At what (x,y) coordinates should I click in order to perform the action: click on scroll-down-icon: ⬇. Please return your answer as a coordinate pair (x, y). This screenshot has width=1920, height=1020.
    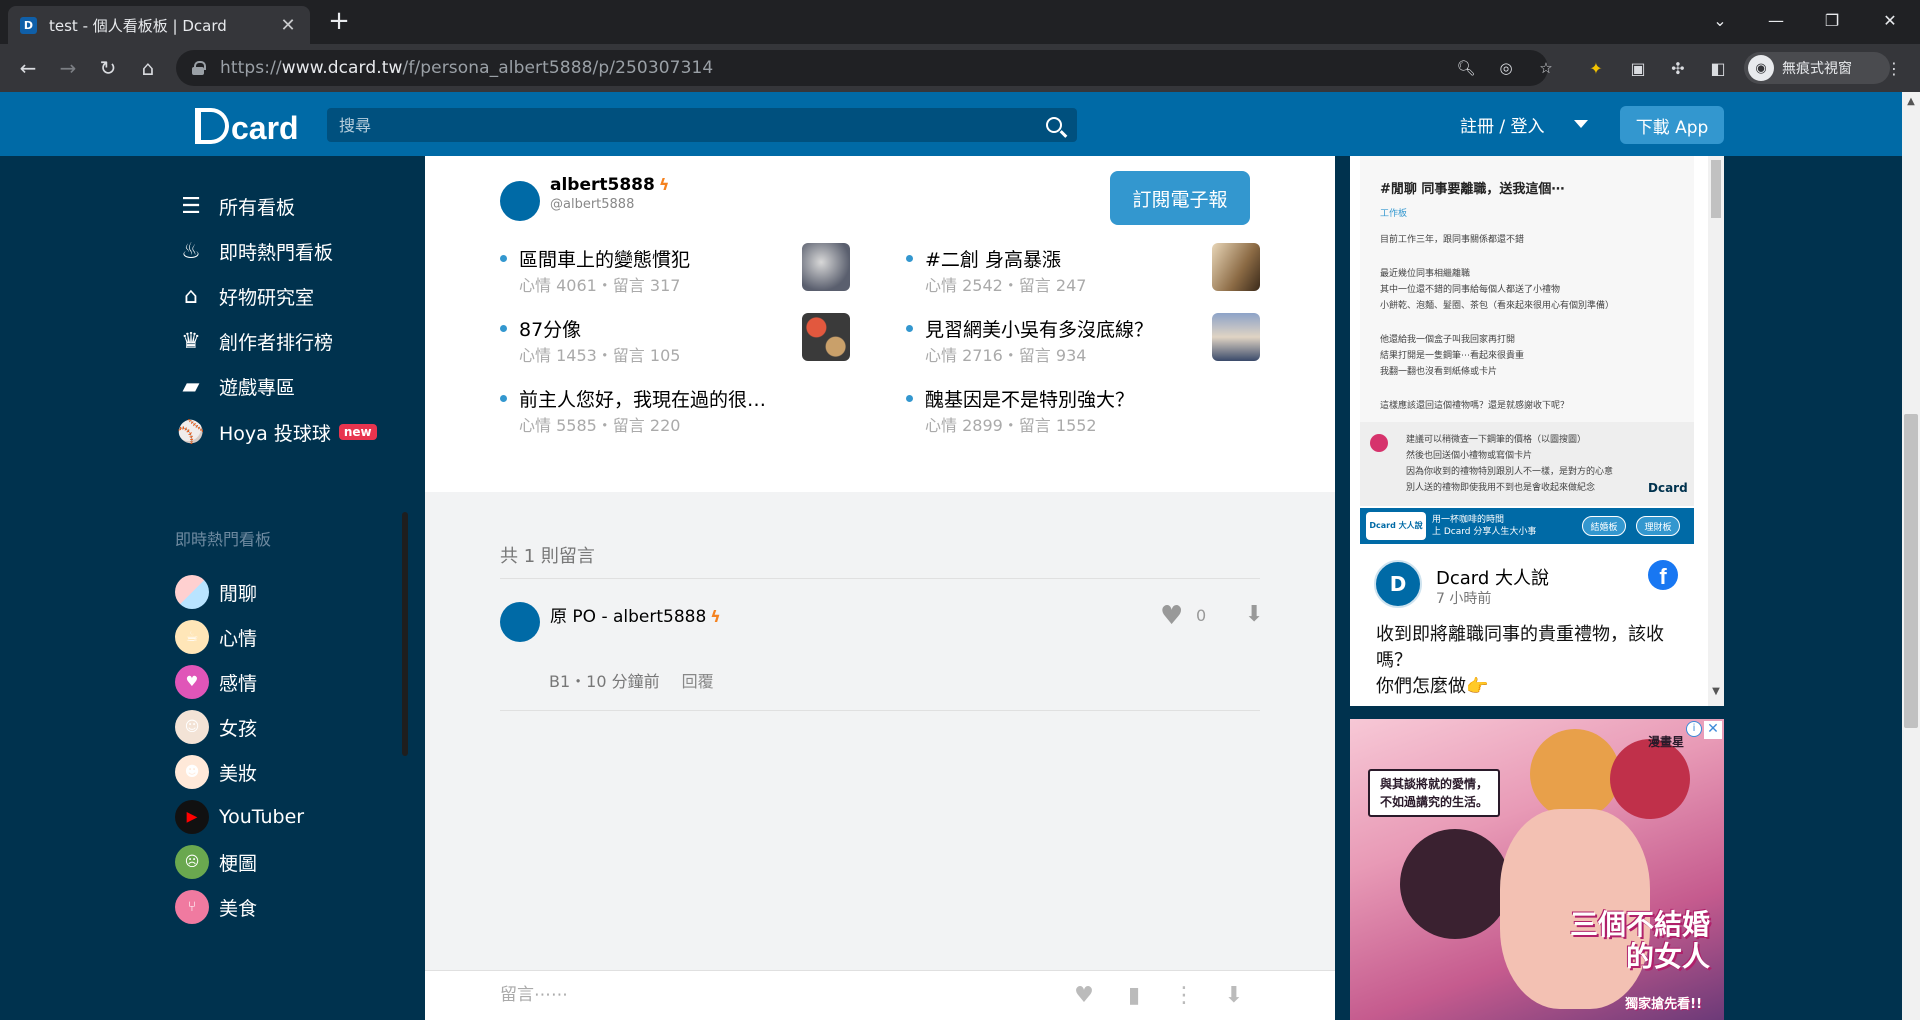
    Looking at the image, I should click on (1234, 995).